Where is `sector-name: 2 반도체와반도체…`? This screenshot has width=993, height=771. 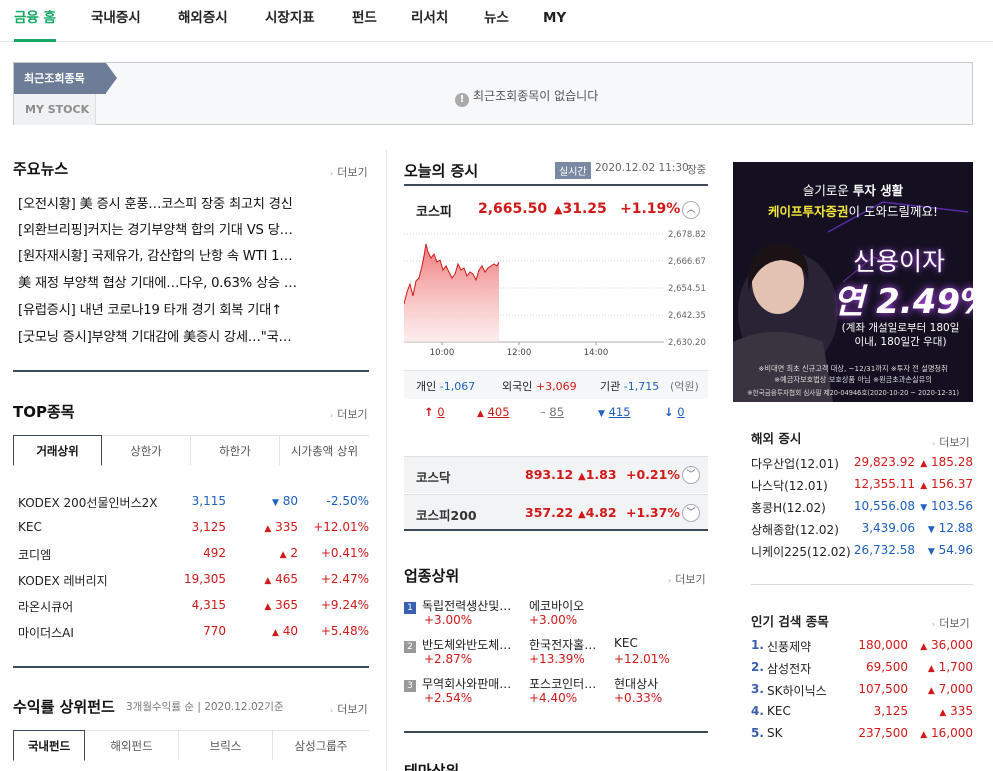 sector-name: 2 반도체와반도체… is located at coordinates (457, 644).